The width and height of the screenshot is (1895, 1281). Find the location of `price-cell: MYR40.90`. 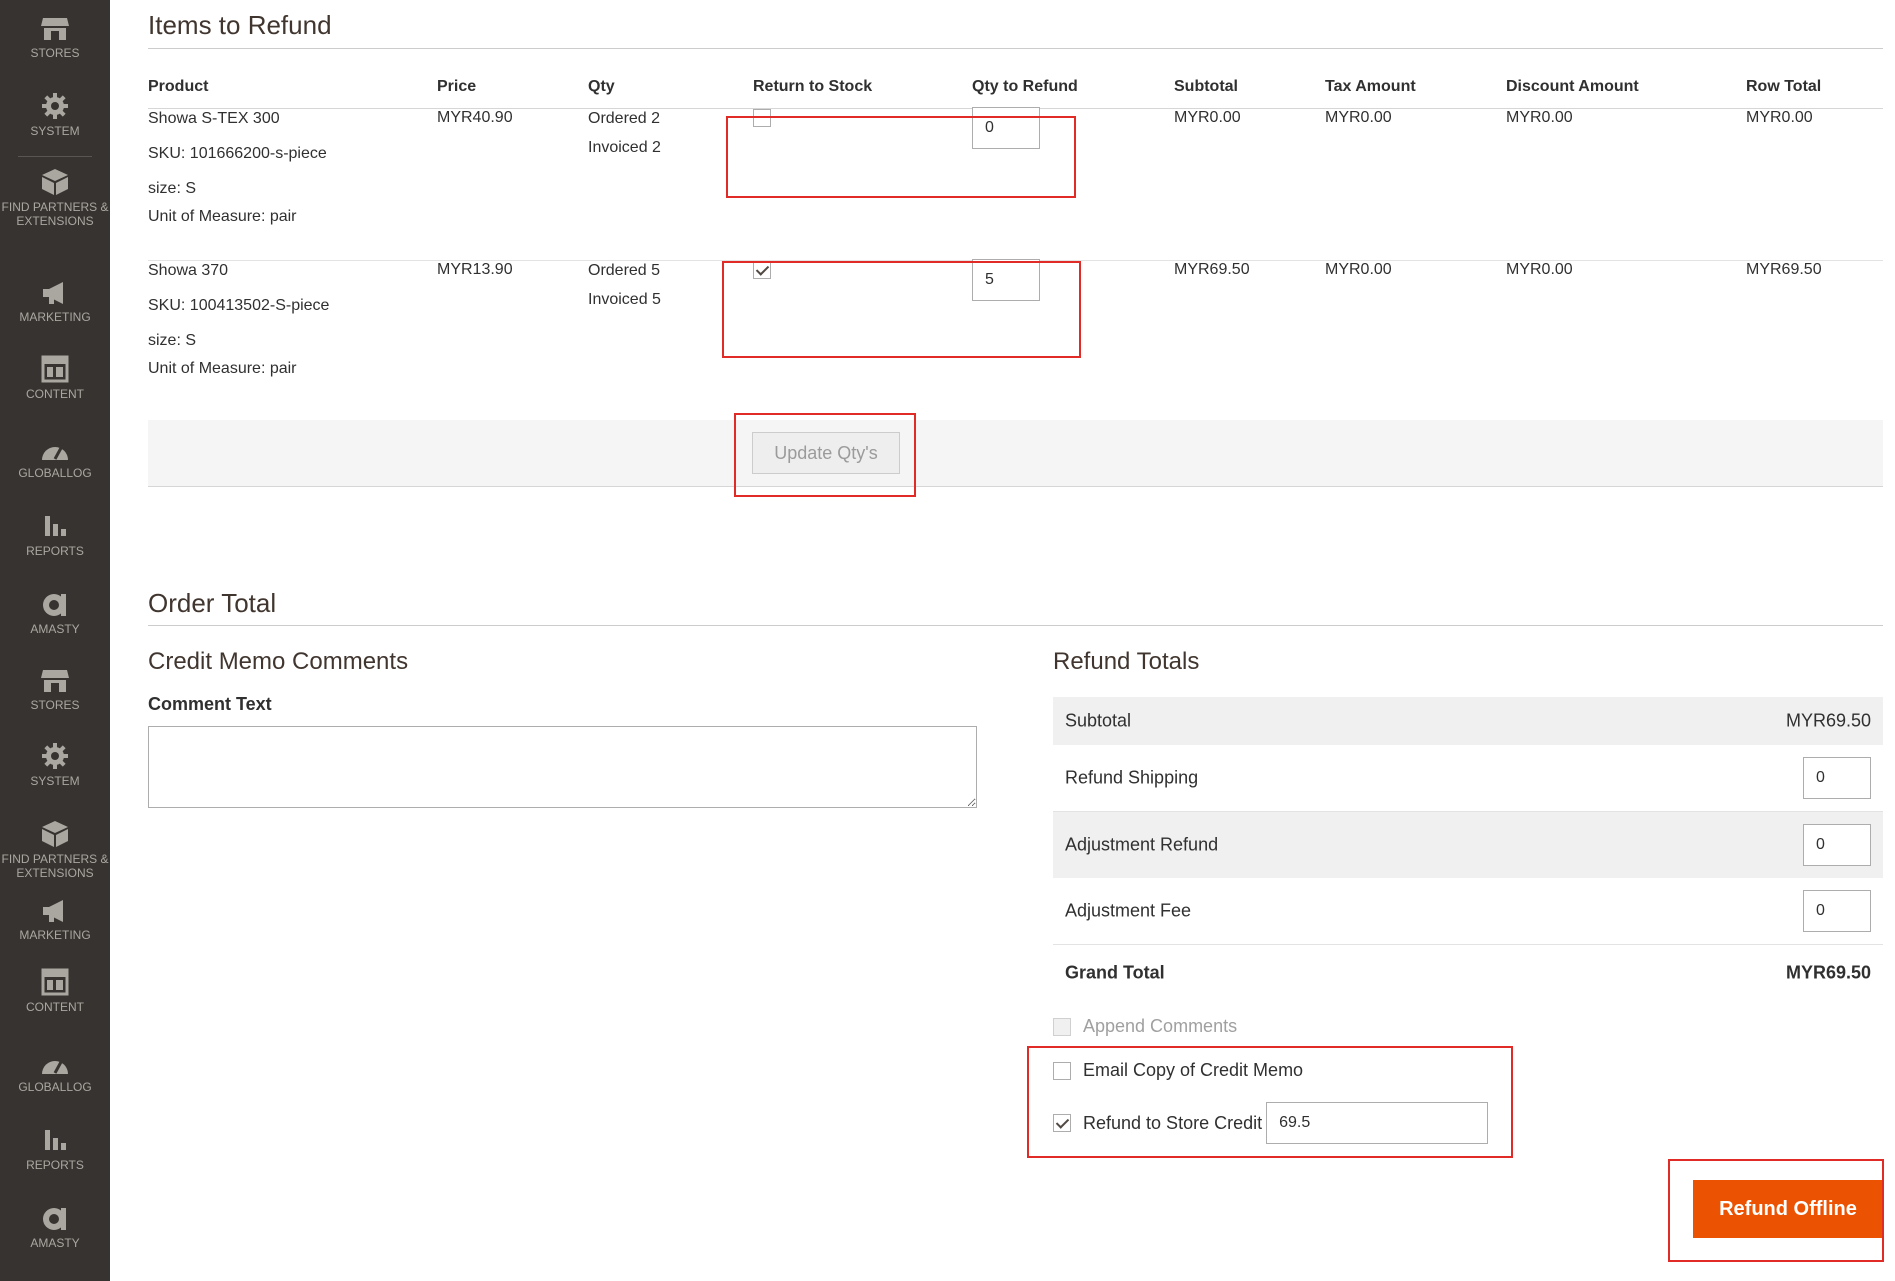

price-cell: MYR40.90 is located at coordinates (512, 184).